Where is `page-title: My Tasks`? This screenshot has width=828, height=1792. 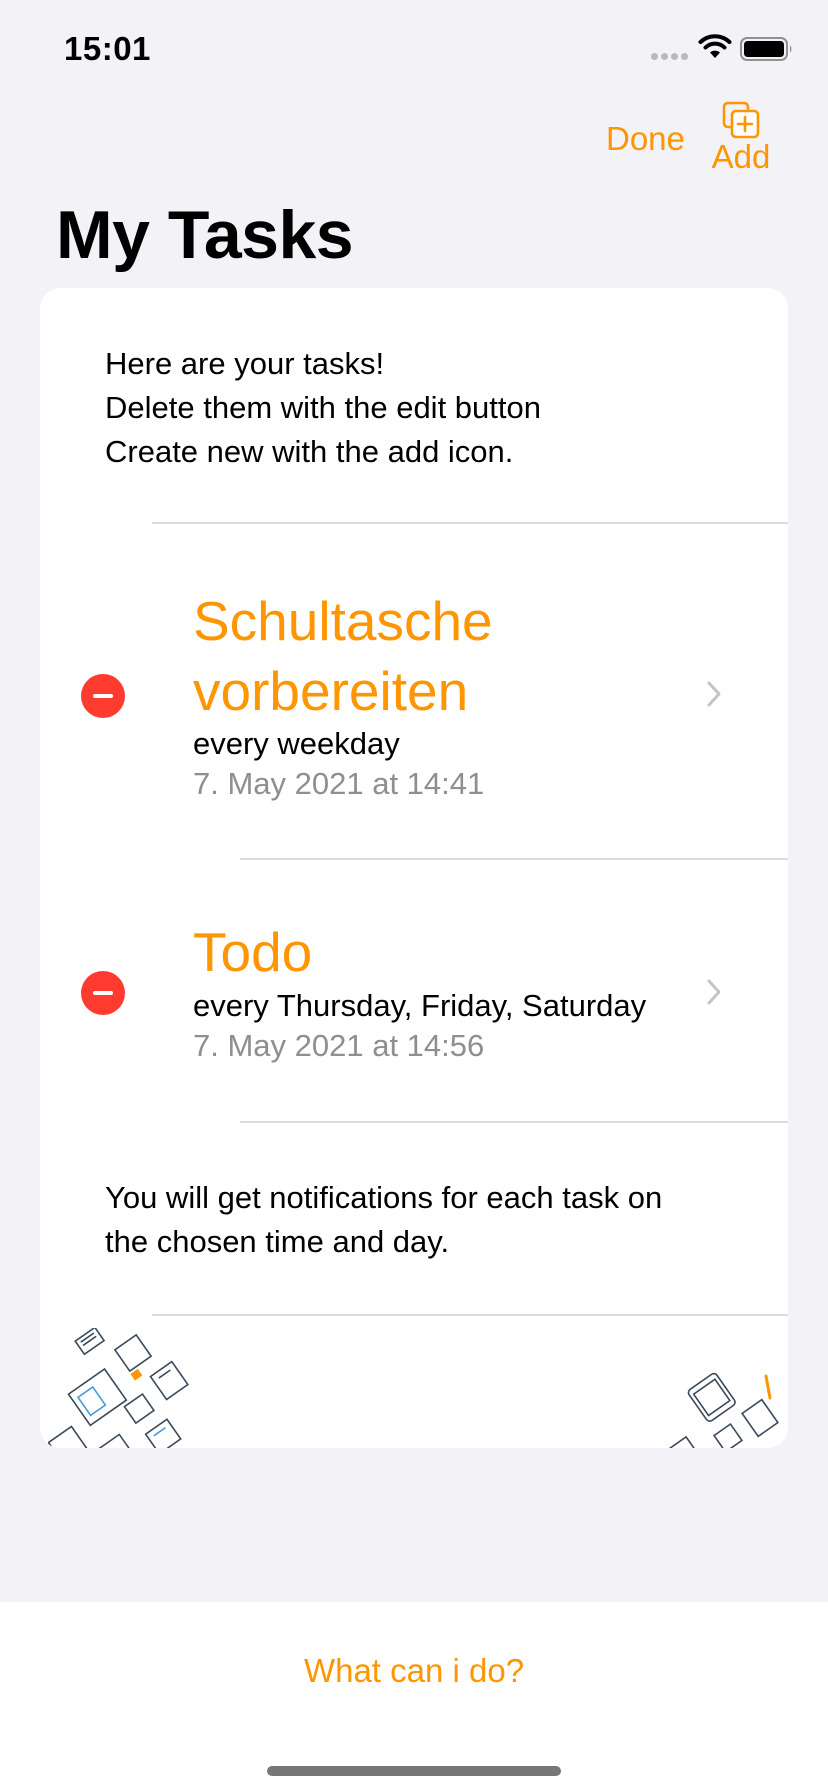 page-title: My Tasks is located at coordinates (205, 235).